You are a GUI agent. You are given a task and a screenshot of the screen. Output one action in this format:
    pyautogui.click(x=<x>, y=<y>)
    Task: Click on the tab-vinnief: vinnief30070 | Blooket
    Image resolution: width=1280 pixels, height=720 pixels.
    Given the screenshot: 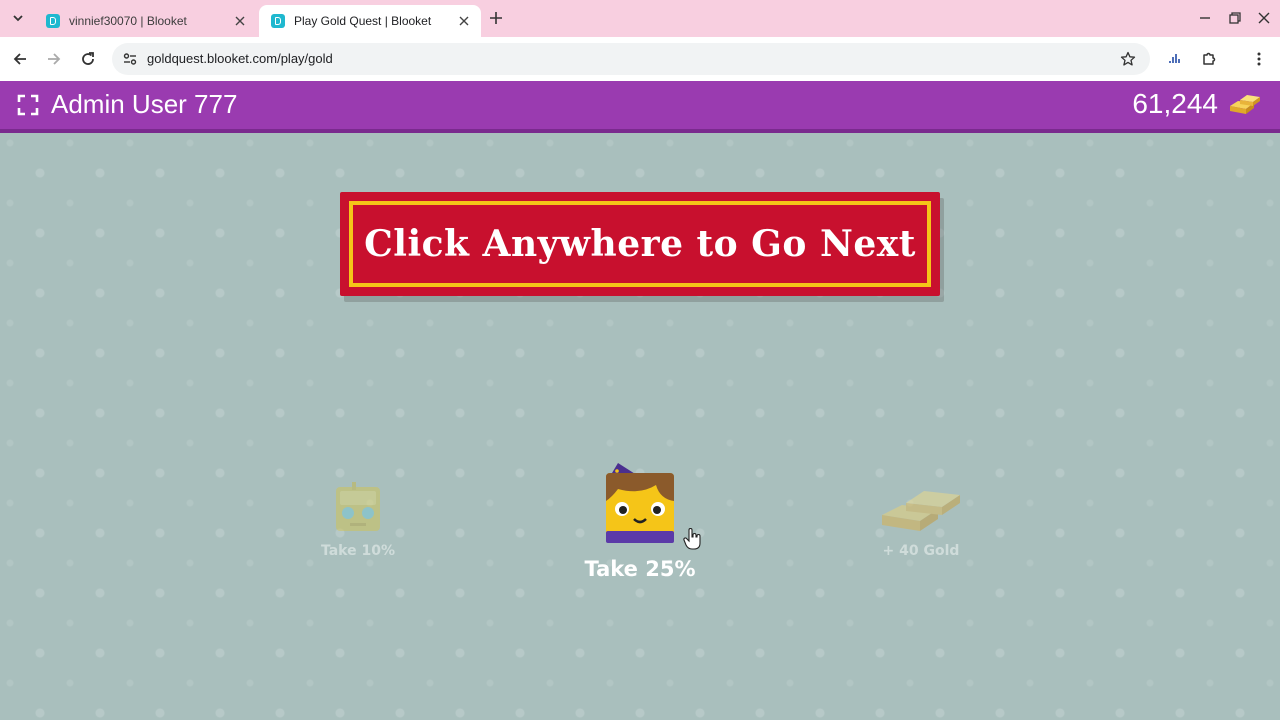 What is the action you would take?
    pyautogui.click(x=145, y=21)
    